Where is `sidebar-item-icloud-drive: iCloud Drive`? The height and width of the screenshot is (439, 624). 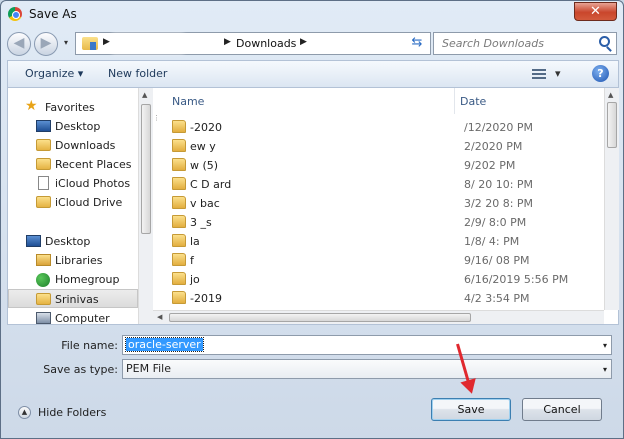
sidebar-item-icloud-drive: iCloud Drive is located at coordinates (73, 202).